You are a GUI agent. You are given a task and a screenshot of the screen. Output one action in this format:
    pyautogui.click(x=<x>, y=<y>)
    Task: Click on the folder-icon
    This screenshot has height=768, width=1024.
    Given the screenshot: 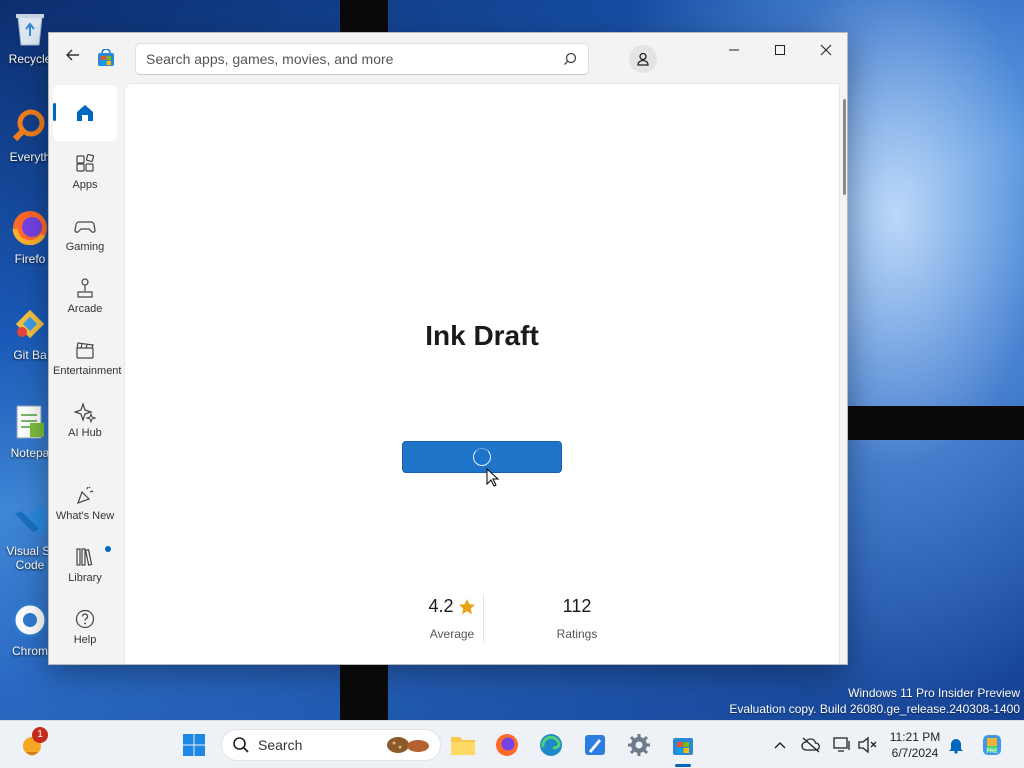 What is the action you would take?
    pyautogui.click(x=463, y=746)
    